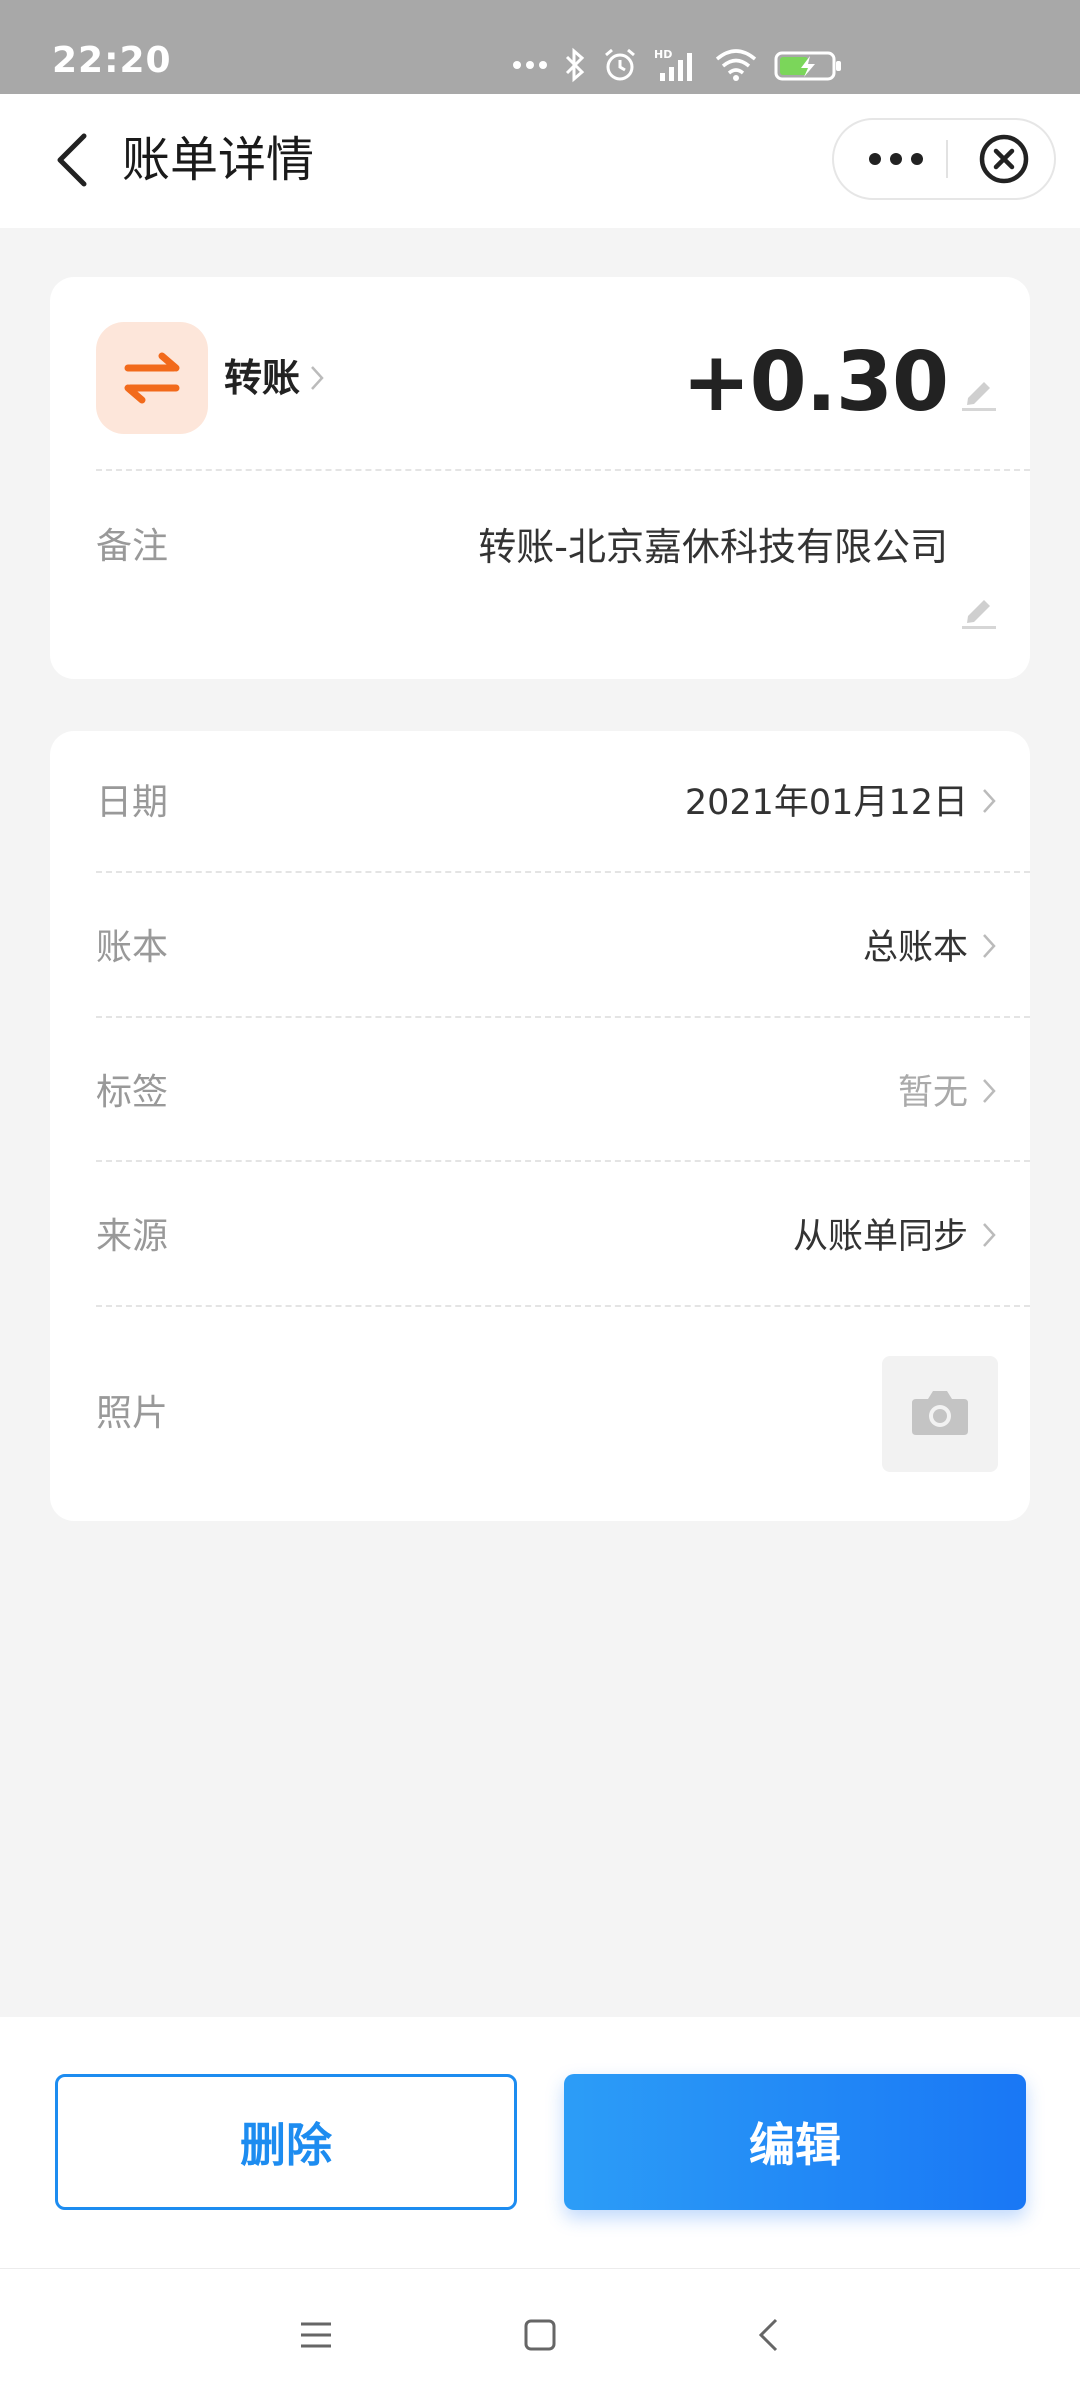  I want to click on source-row: 从账单同步, so click(894, 1237).